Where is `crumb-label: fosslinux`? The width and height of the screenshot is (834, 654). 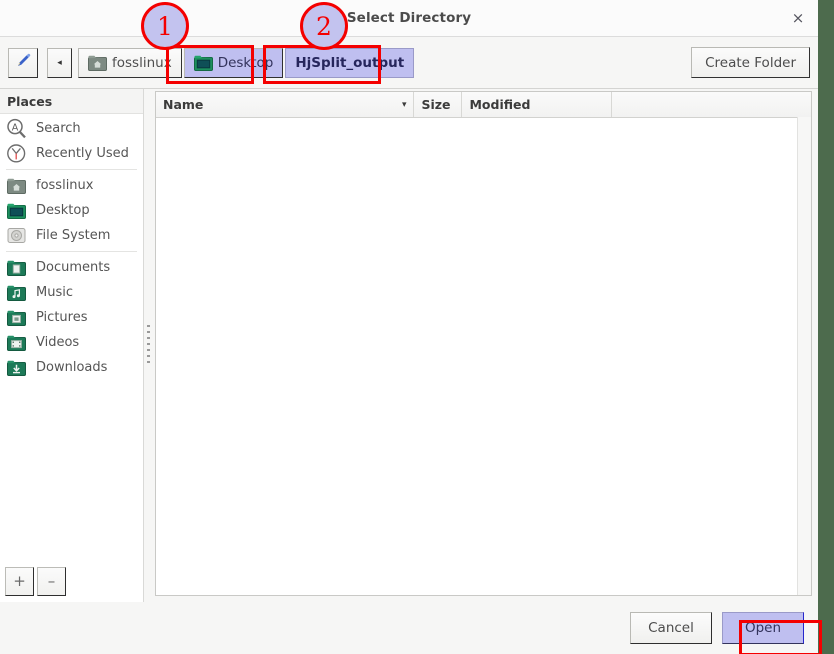
crumb-label: fosslinux is located at coordinates (142, 62).